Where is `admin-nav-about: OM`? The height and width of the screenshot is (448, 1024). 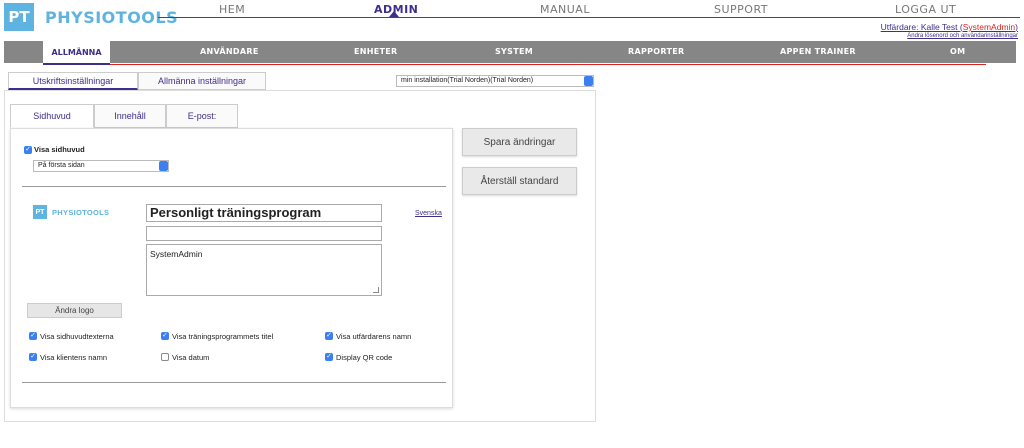
admin-nav-about: OM is located at coordinates (957, 51).